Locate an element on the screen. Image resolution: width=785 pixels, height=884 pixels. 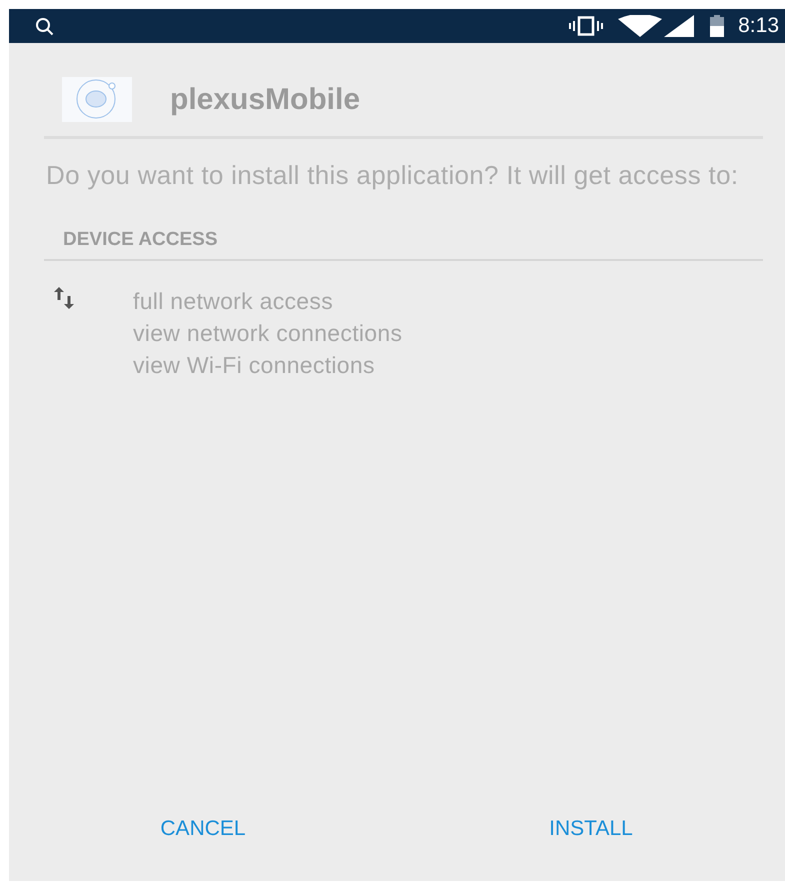
dialog-button: INSTALL is located at coordinates (591, 829).